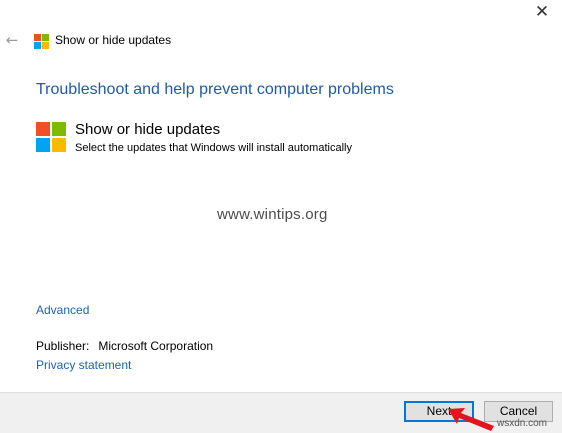 The height and width of the screenshot is (433, 562). I want to click on windows-logo-icon, so click(51, 137).